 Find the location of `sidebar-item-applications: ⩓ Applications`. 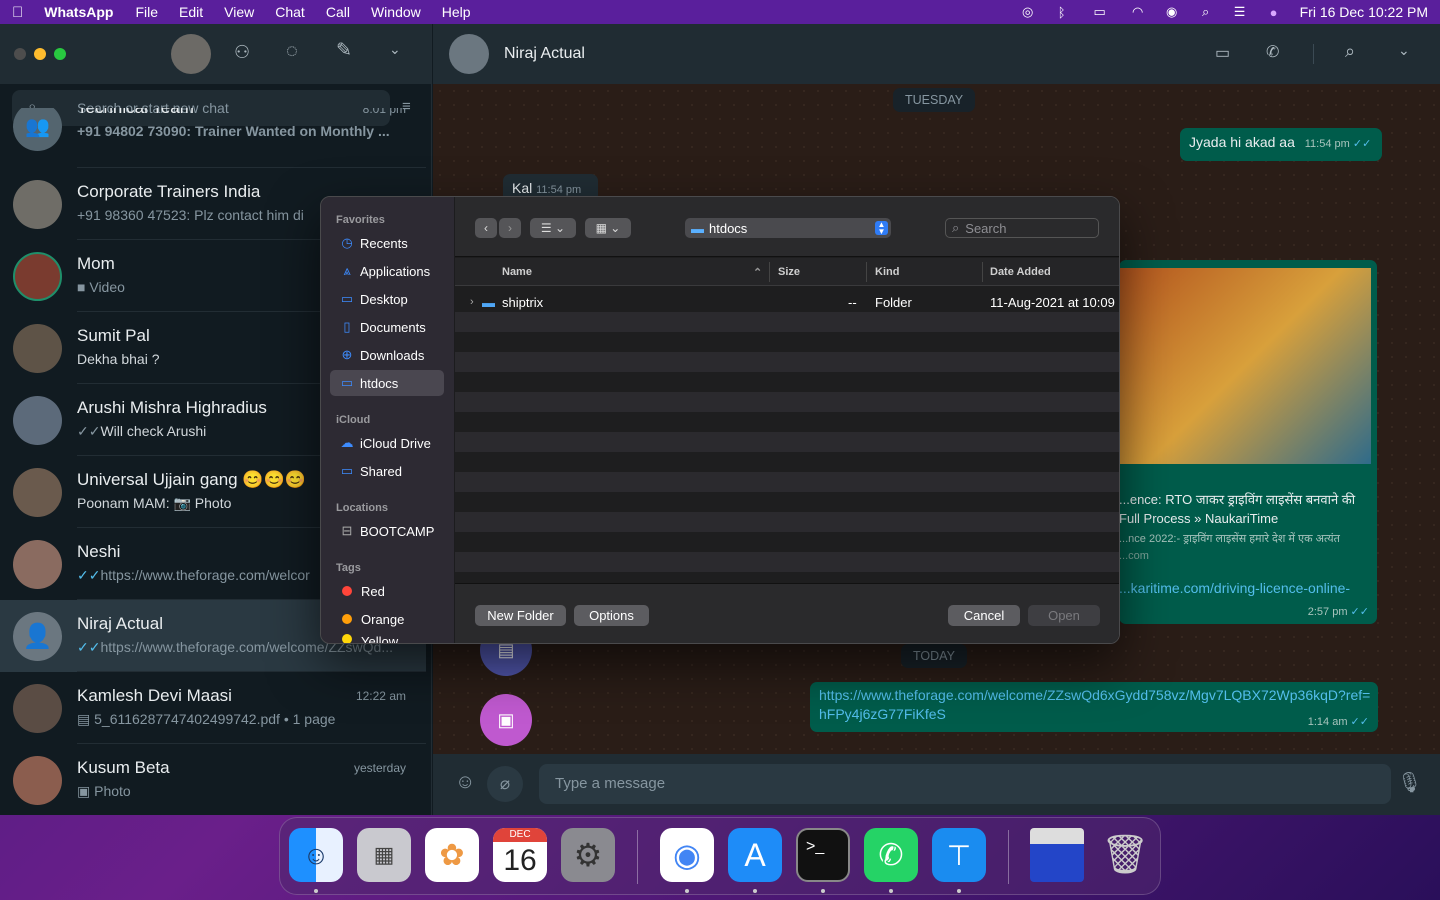

sidebar-item-applications: ⩓ Applications is located at coordinates (387, 271).